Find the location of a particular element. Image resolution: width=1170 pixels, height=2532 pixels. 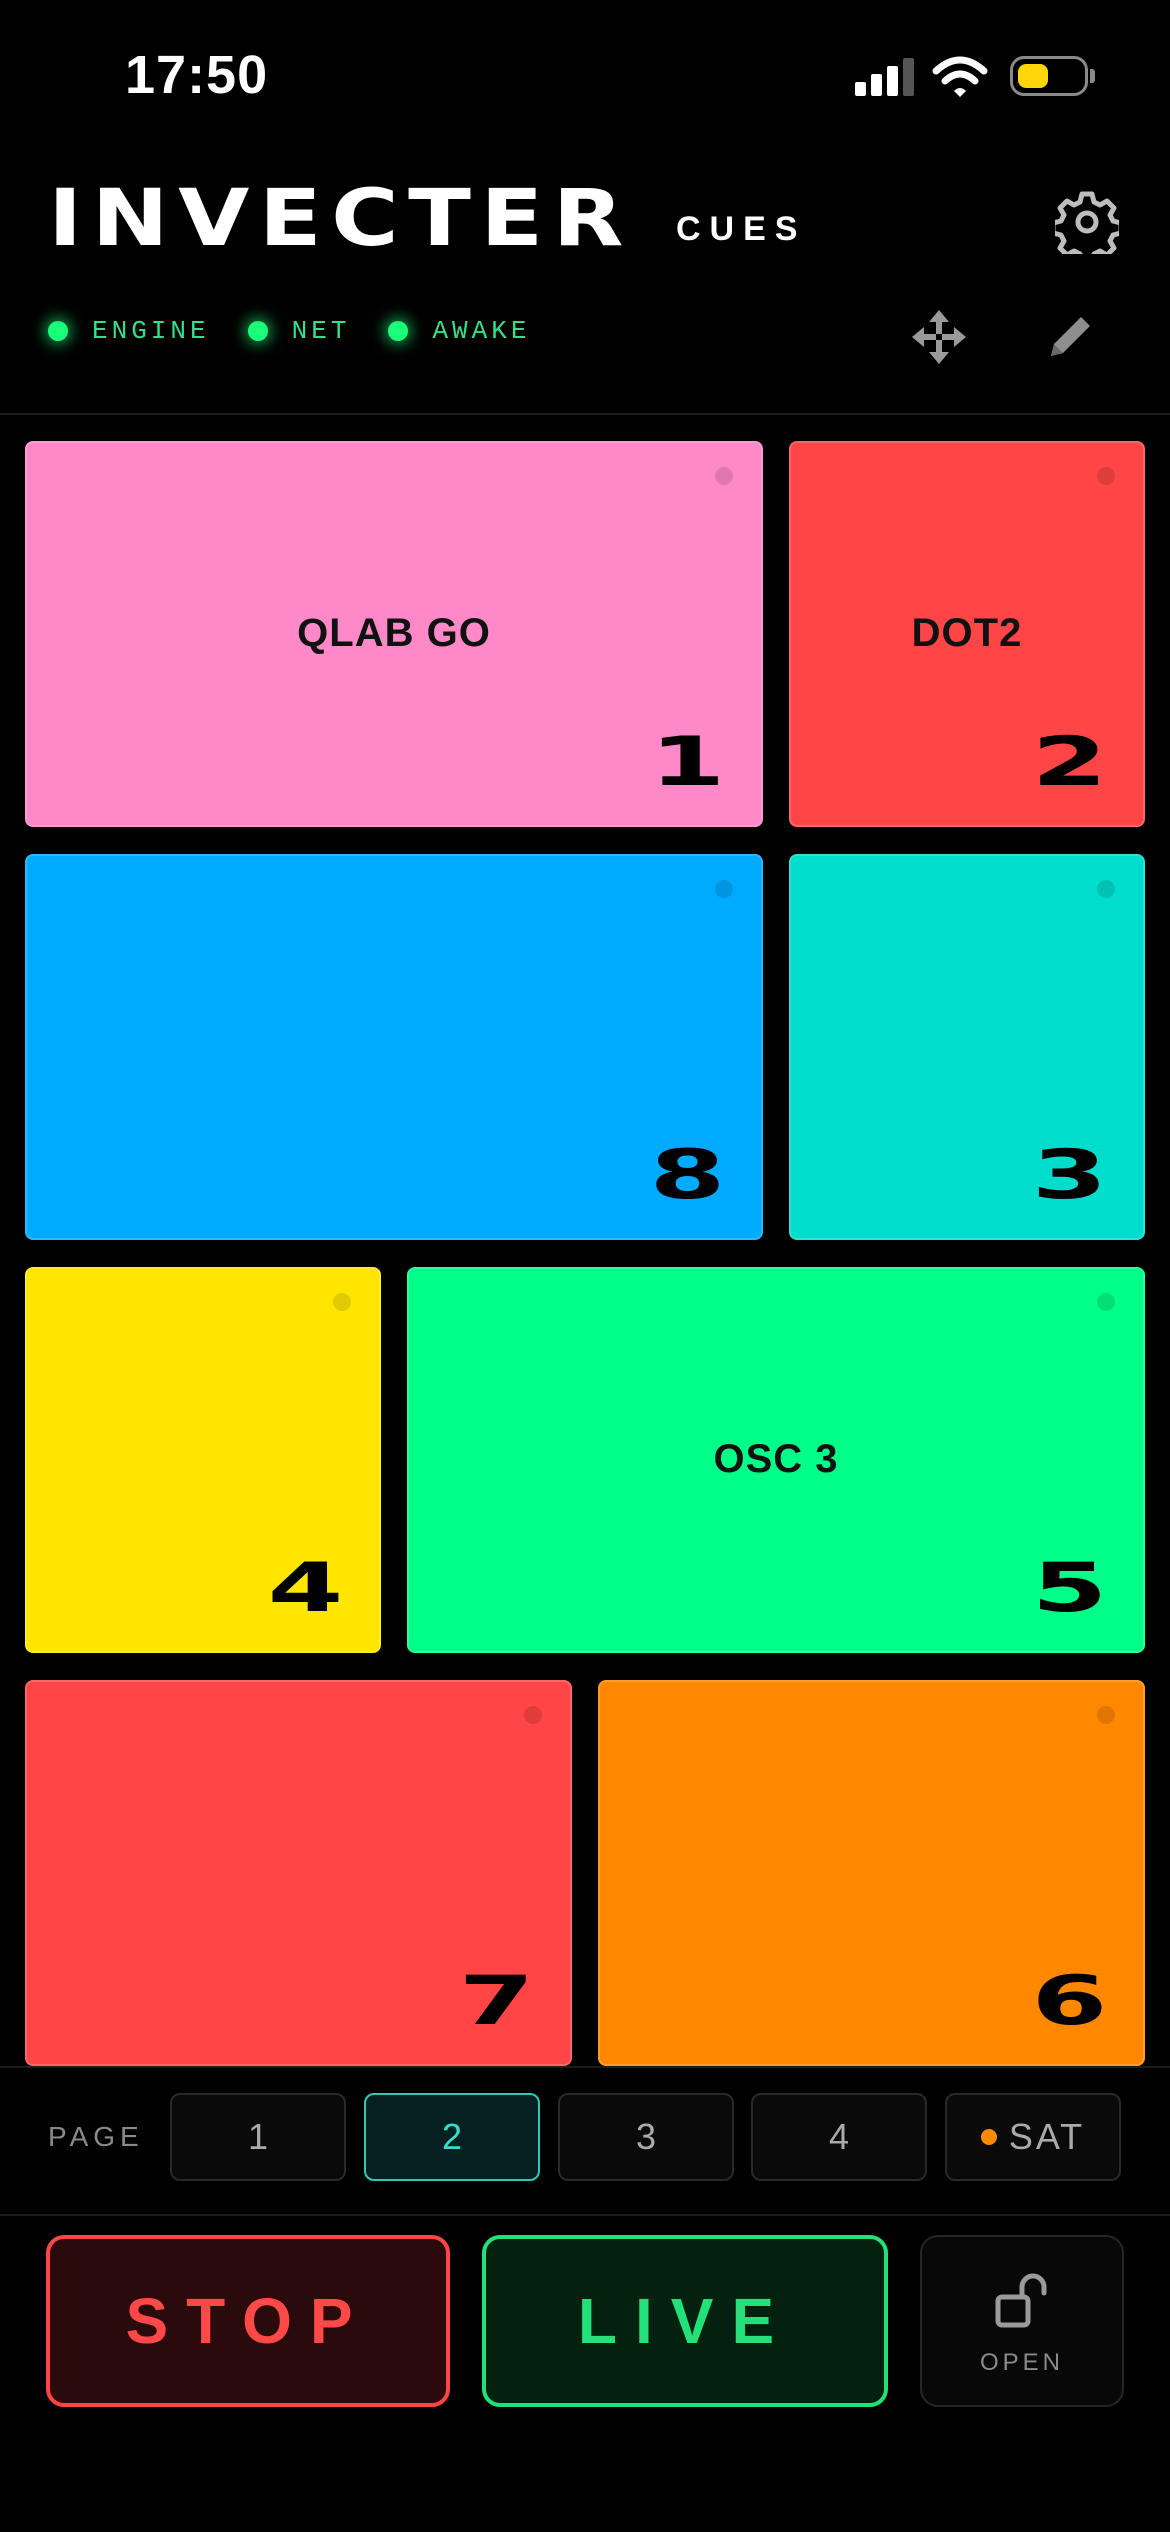

page-button-2: 2 is located at coordinates (452, 2137).